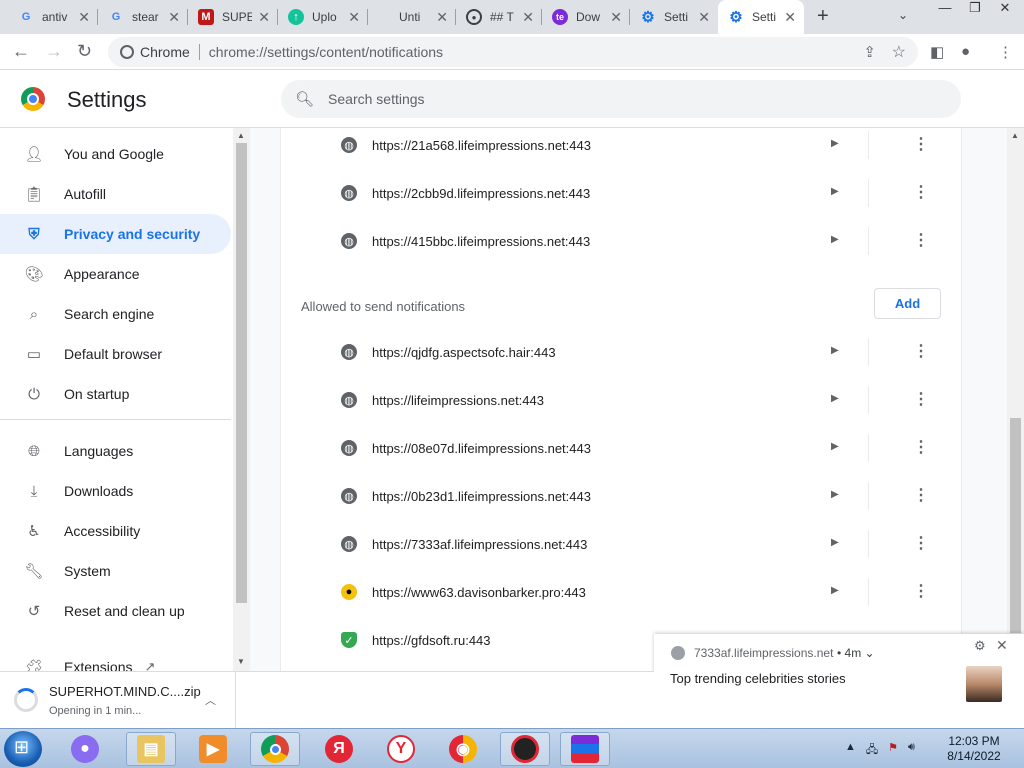  I want to click on flag-icon: ⚑, so click(893, 750).